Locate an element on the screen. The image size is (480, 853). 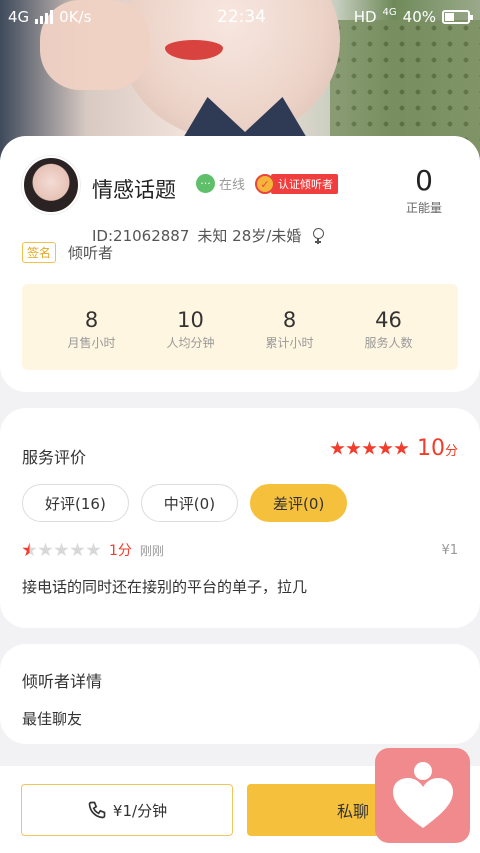
review-text: 接电话的同时还在接别的平台的单子，拉几 is located at coordinates (165, 587).